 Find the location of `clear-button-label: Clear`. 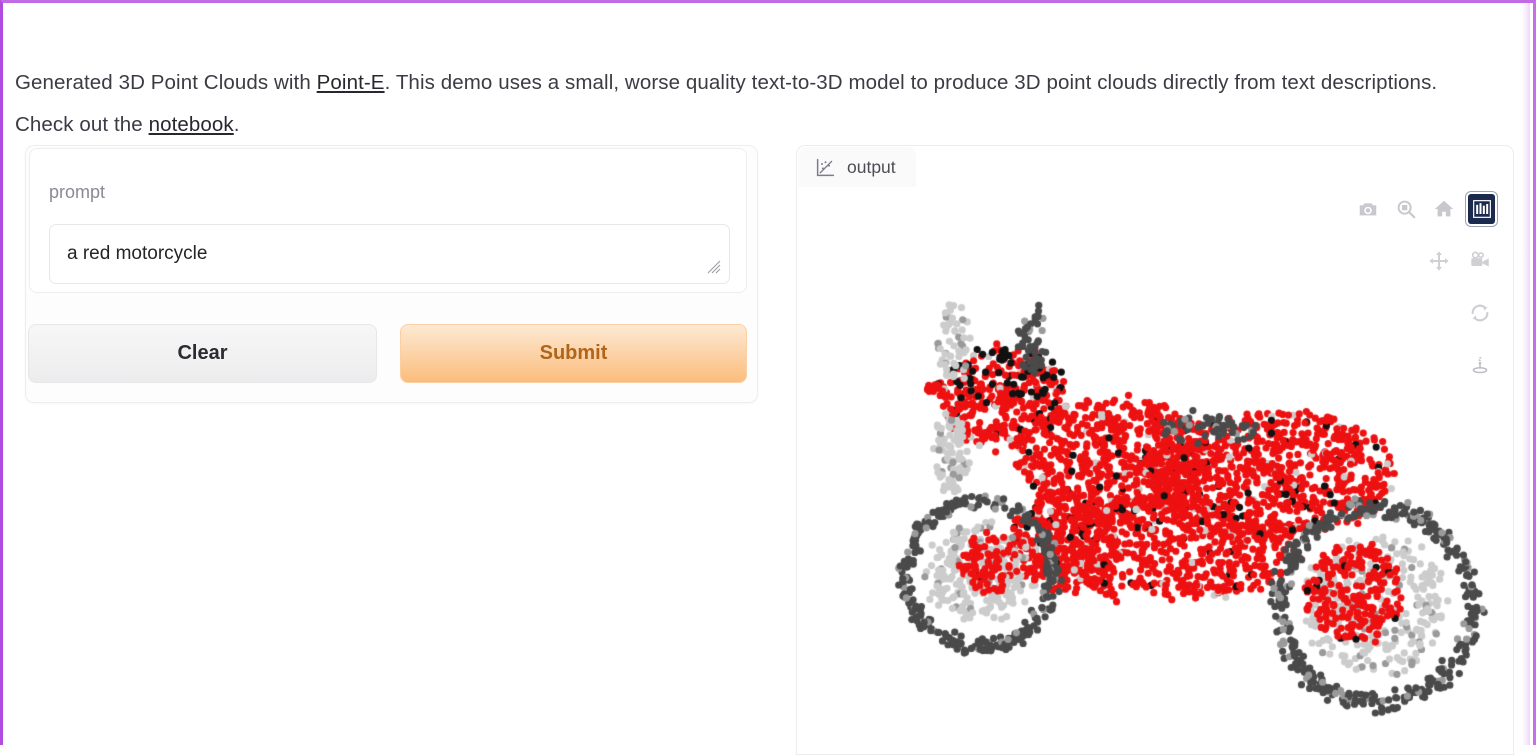

clear-button-label: Clear is located at coordinates (202, 353).